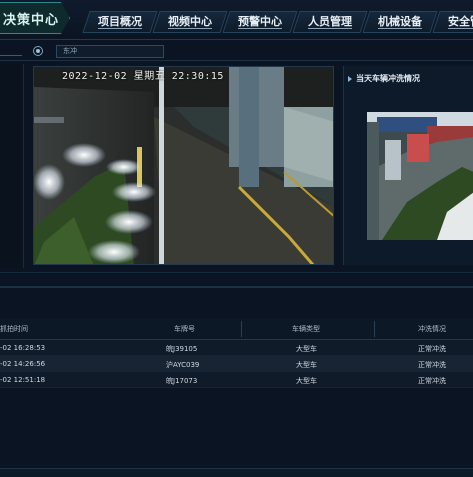 The image size is (473, 477). I want to click on tab-label: 机械设备, so click(400, 22).